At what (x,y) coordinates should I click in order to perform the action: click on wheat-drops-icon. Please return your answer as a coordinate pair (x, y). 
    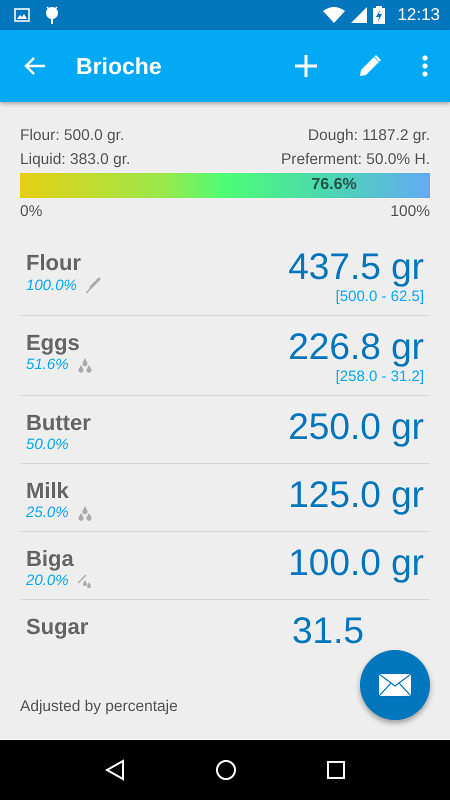
    Looking at the image, I should click on (84, 580).